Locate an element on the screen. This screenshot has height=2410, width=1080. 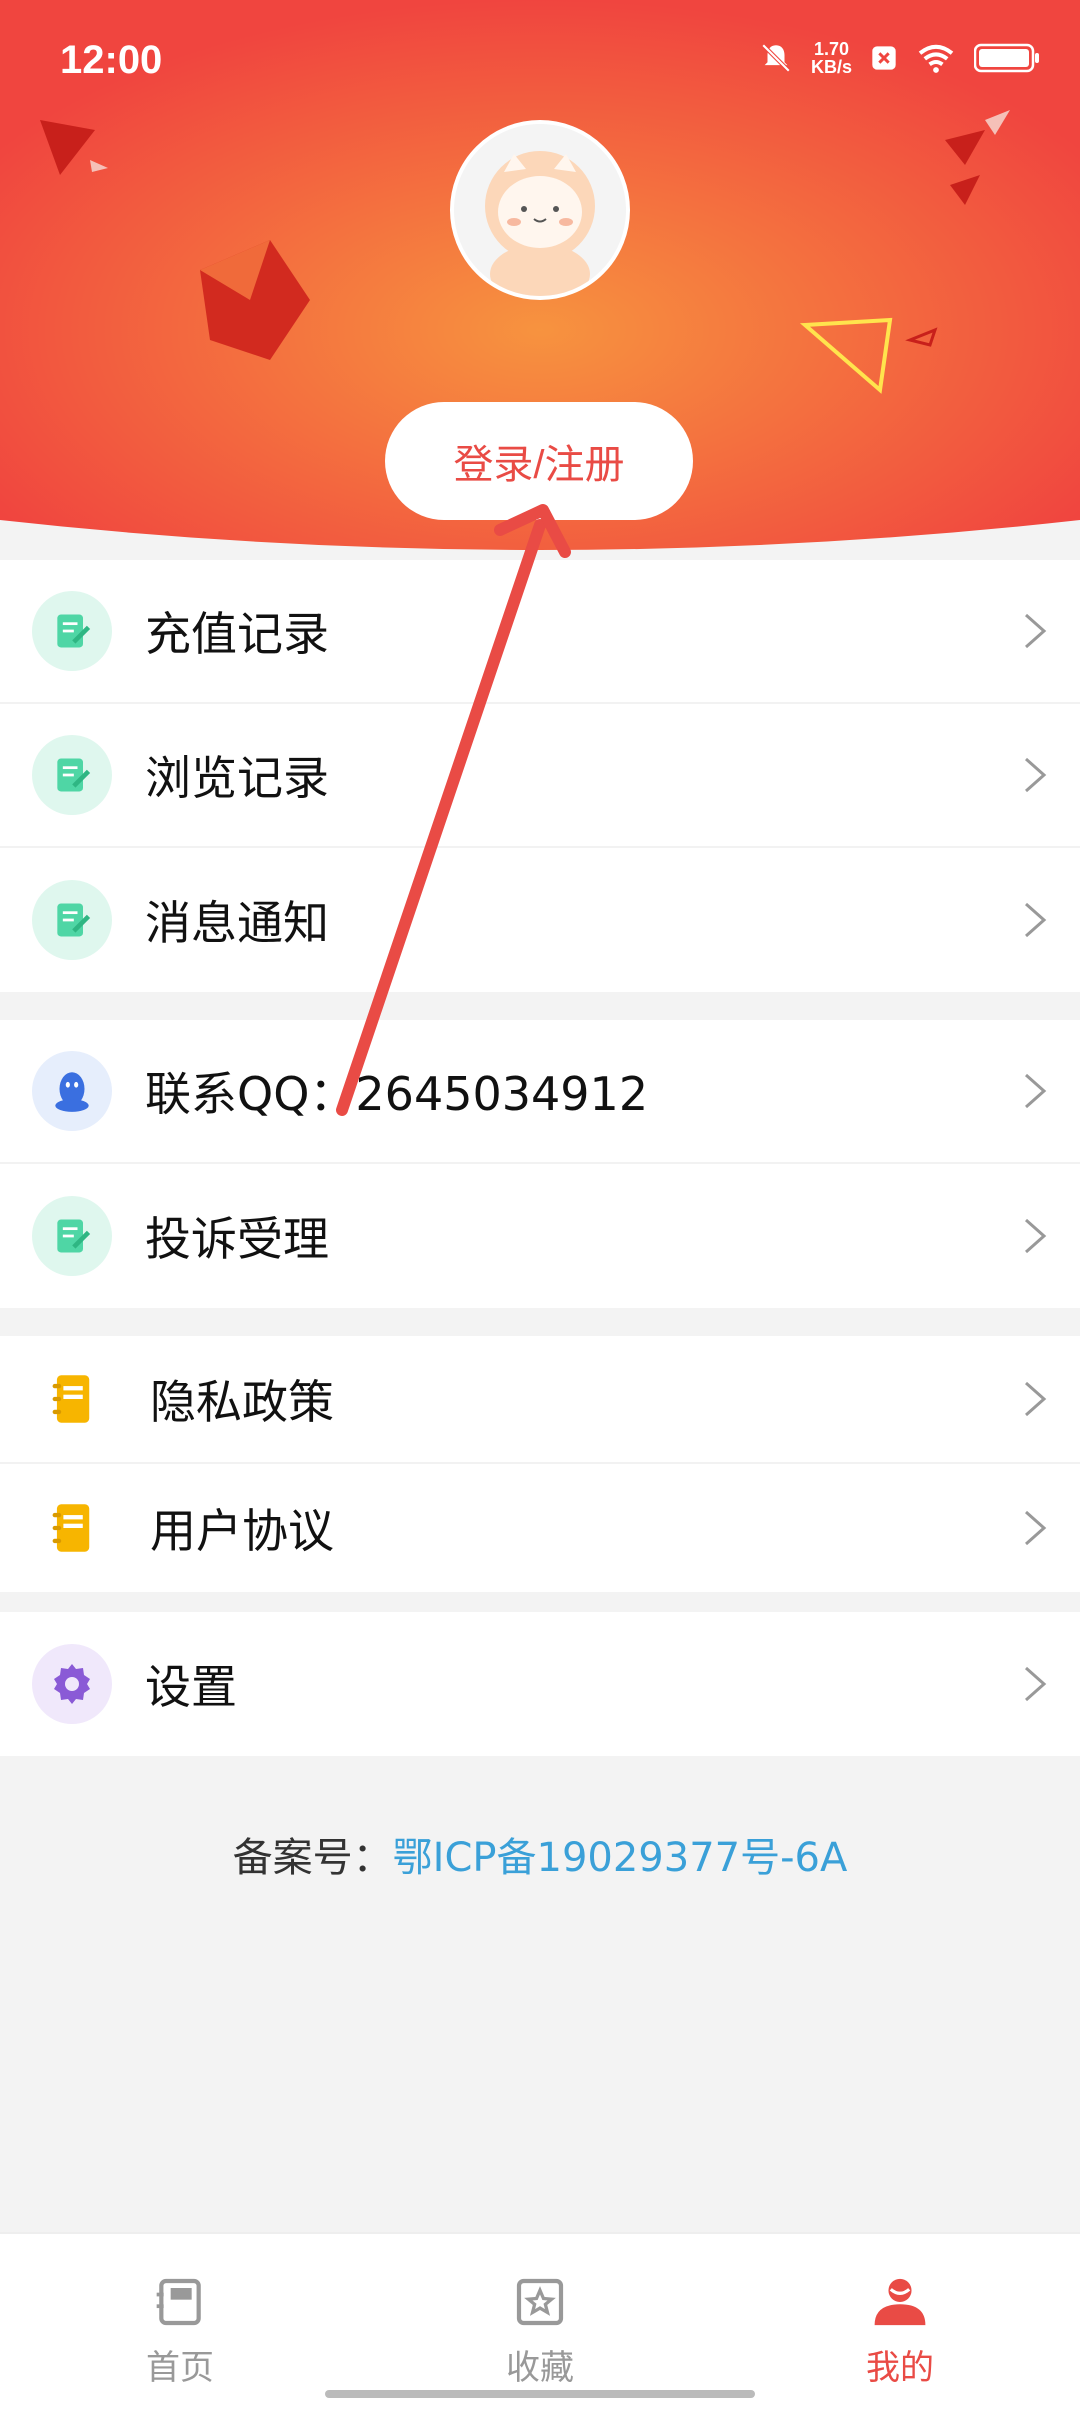
icp-record-link: 鄂ICP备19029377号-6A is located at coordinates (620, 1858).